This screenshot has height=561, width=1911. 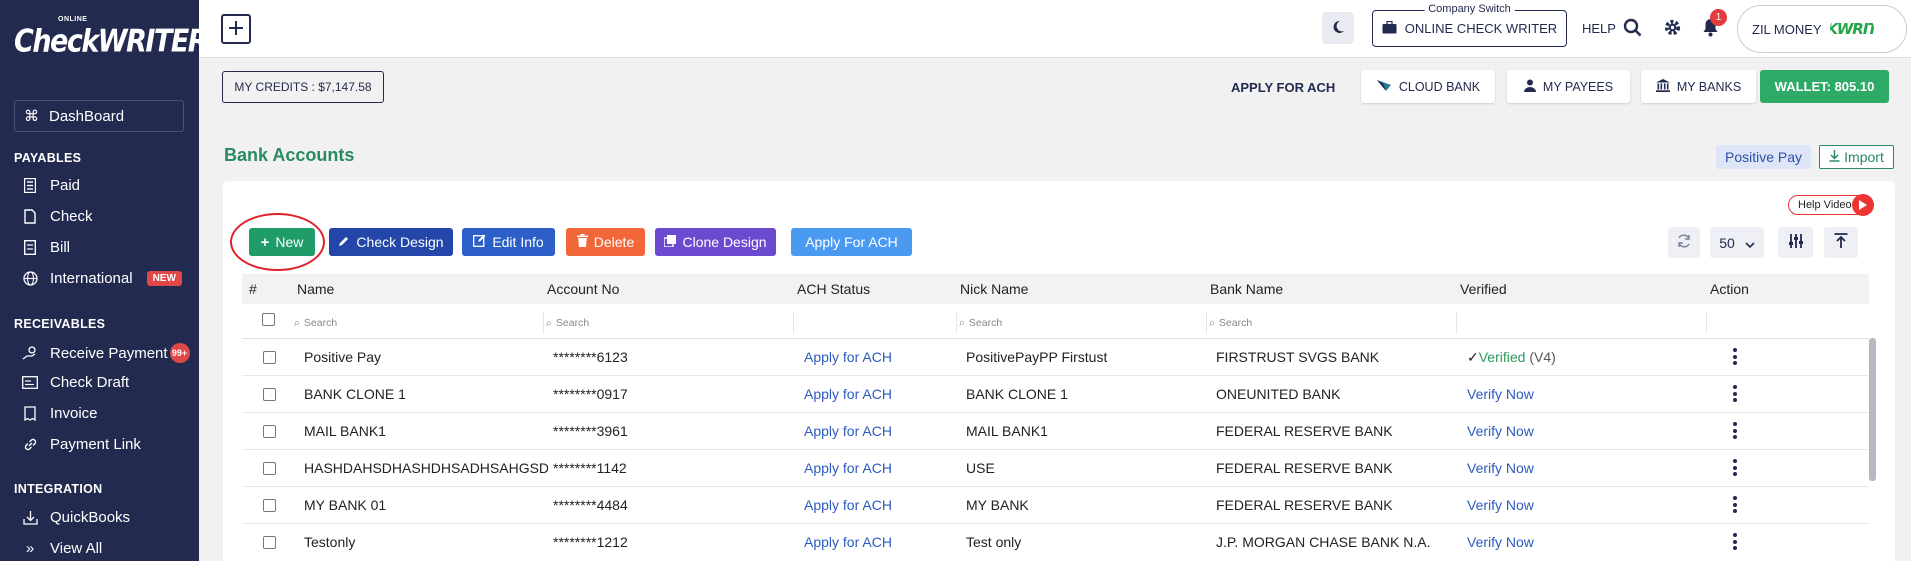 What do you see at coordinates (1304, 505) in the screenshot?
I see `row-bank-name: FEDERAL RESERVE BANK` at bounding box center [1304, 505].